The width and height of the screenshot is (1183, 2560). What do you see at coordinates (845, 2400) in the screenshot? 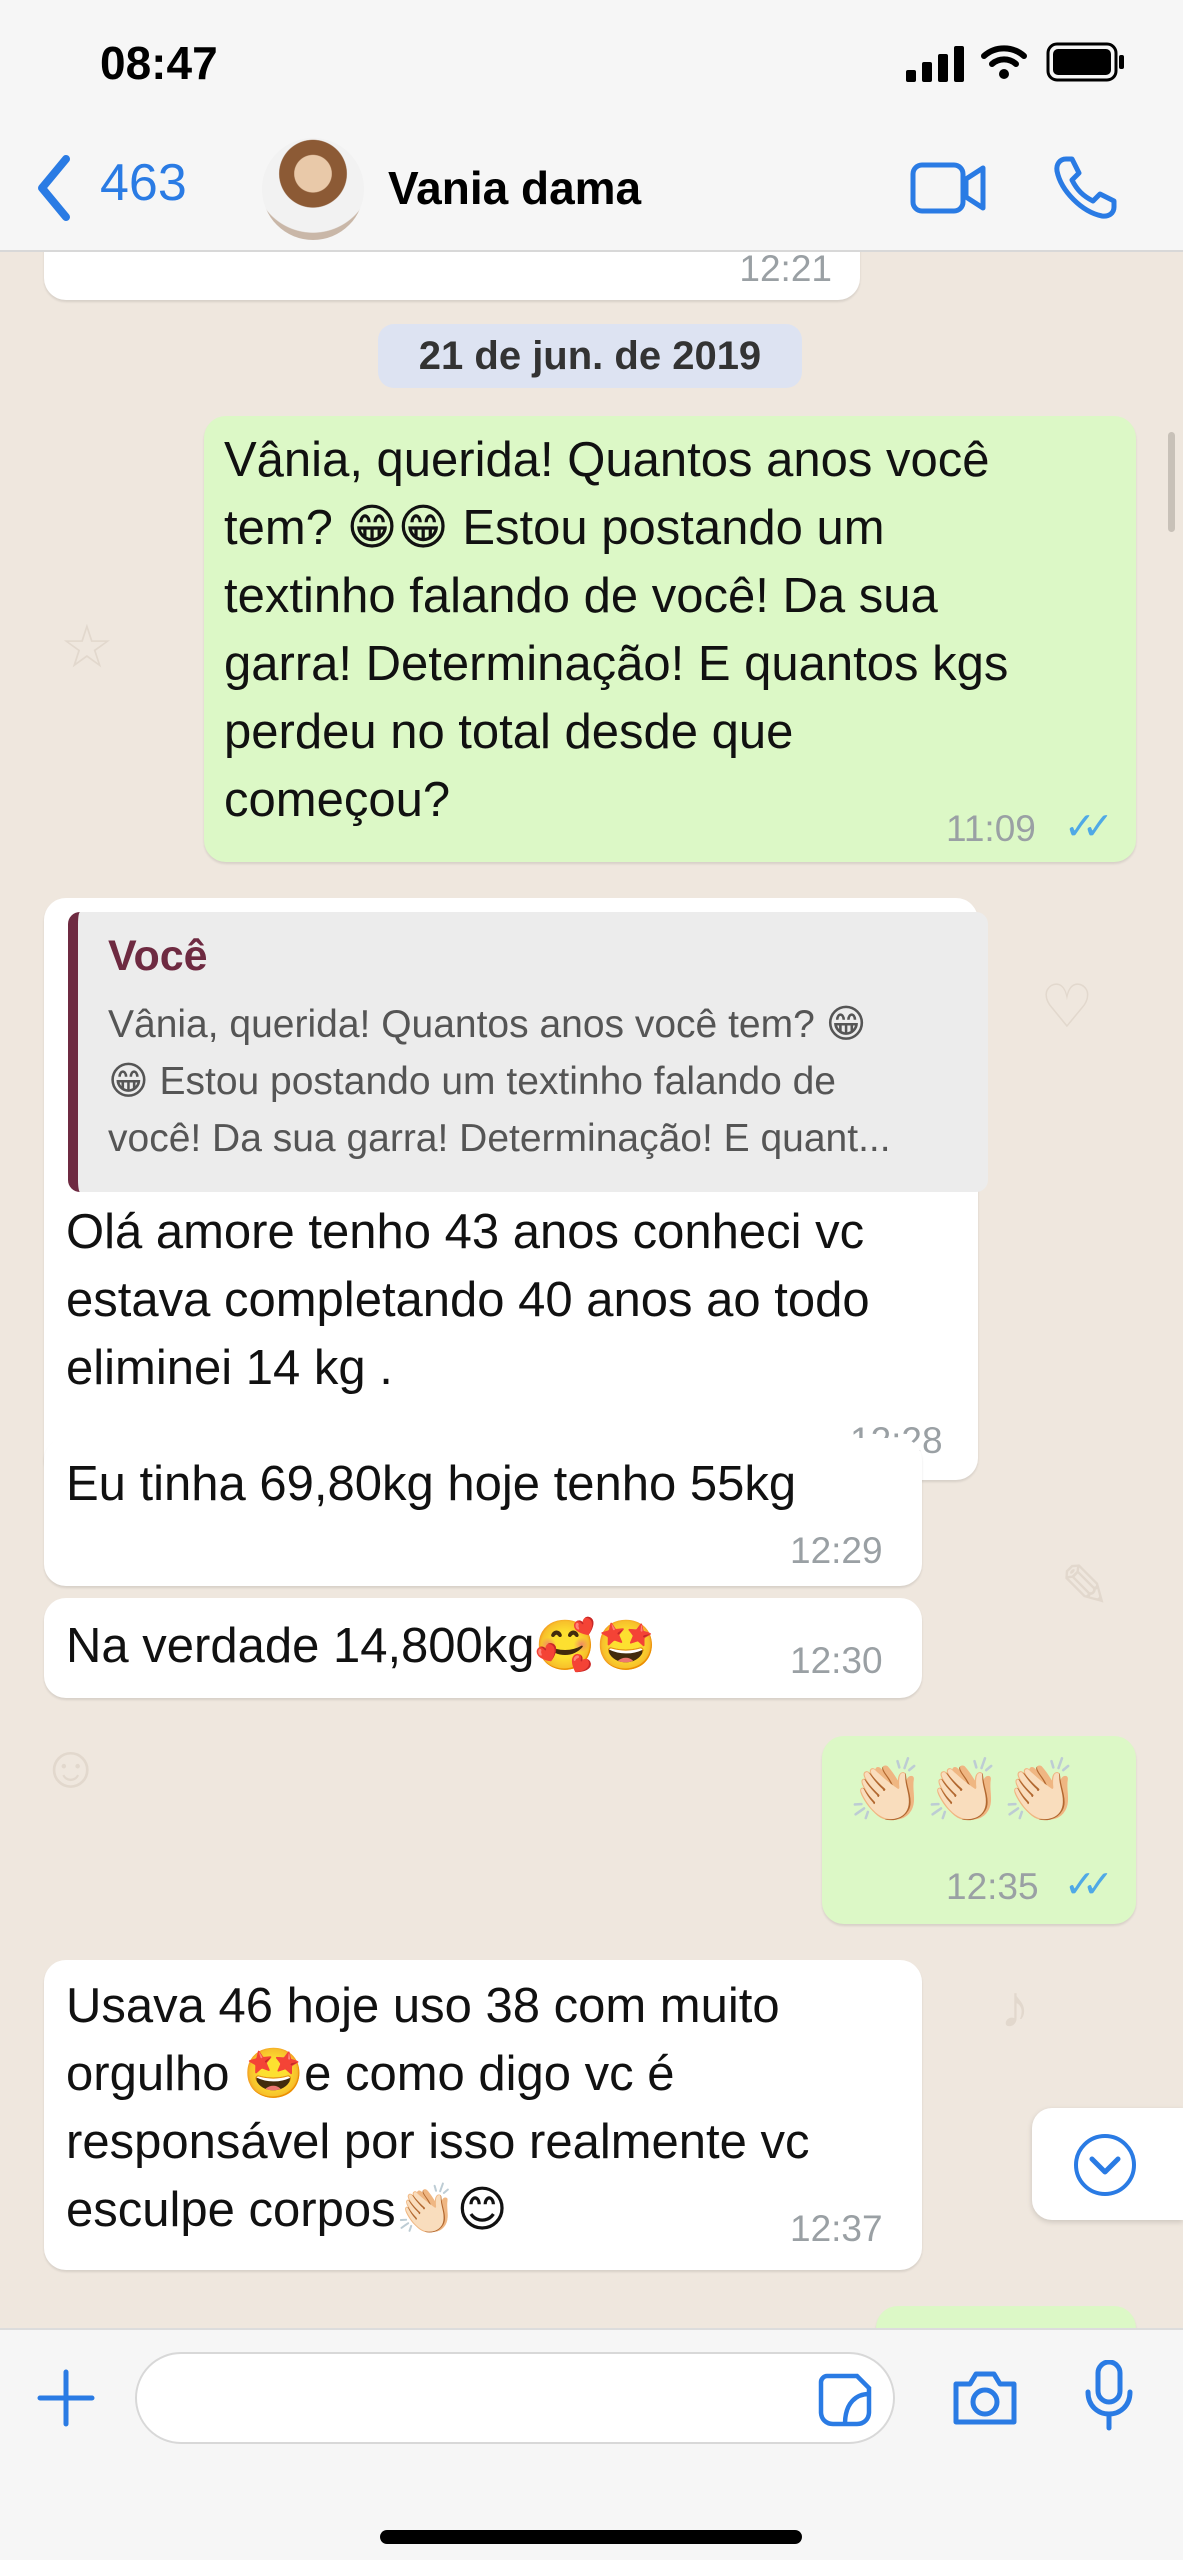
I see `sticker-icon` at bounding box center [845, 2400].